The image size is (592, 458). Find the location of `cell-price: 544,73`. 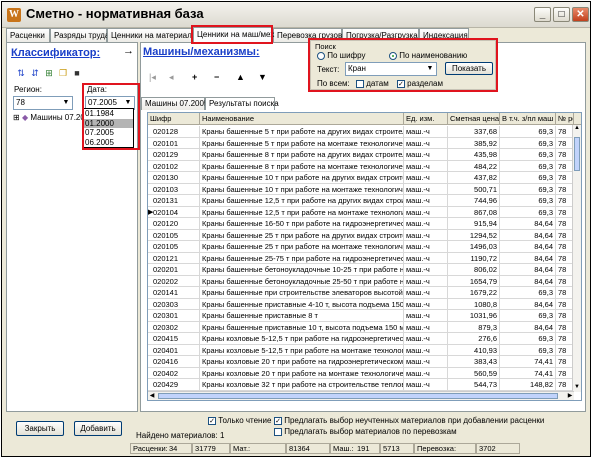

cell-price: 544,73 is located at coordinates (474, 384).